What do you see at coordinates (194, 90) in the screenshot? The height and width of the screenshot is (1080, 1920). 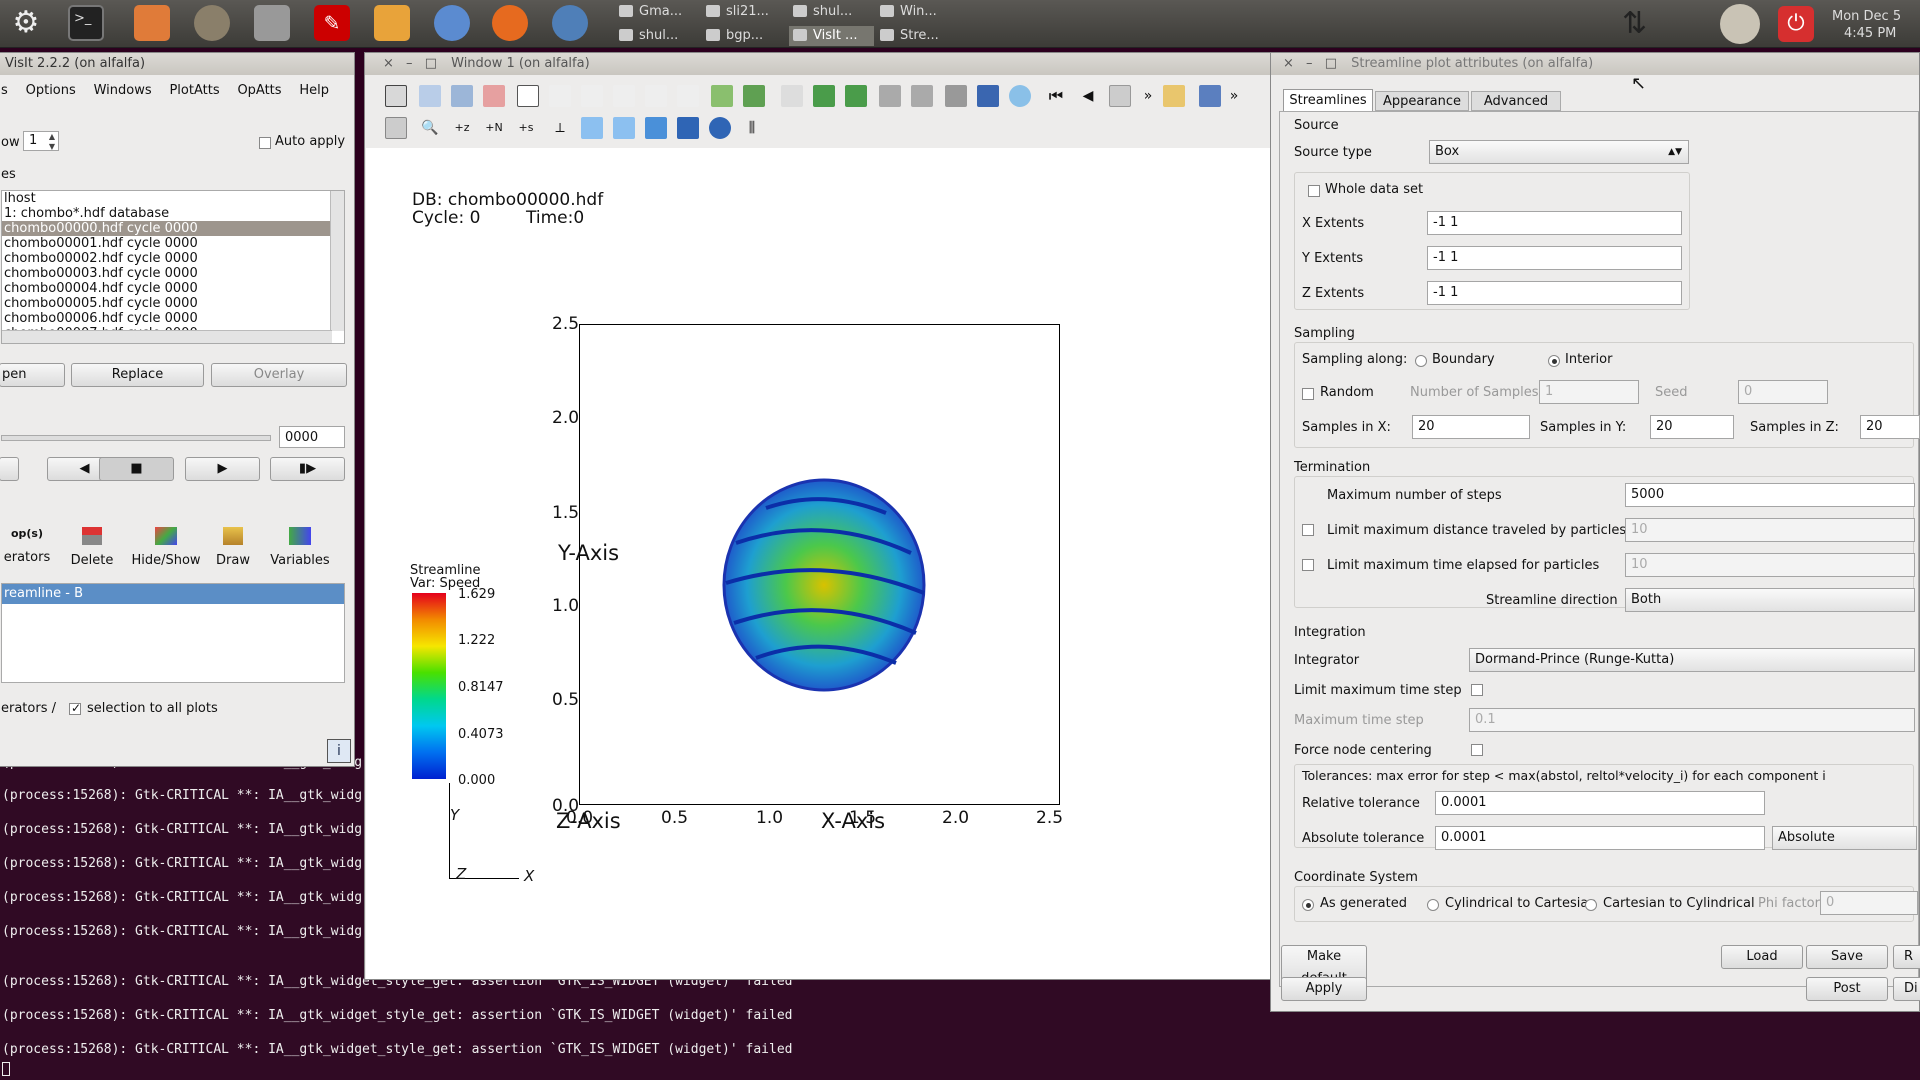 I see `menu-plotatts: PlotAtts` at bounding box center [194, 90].